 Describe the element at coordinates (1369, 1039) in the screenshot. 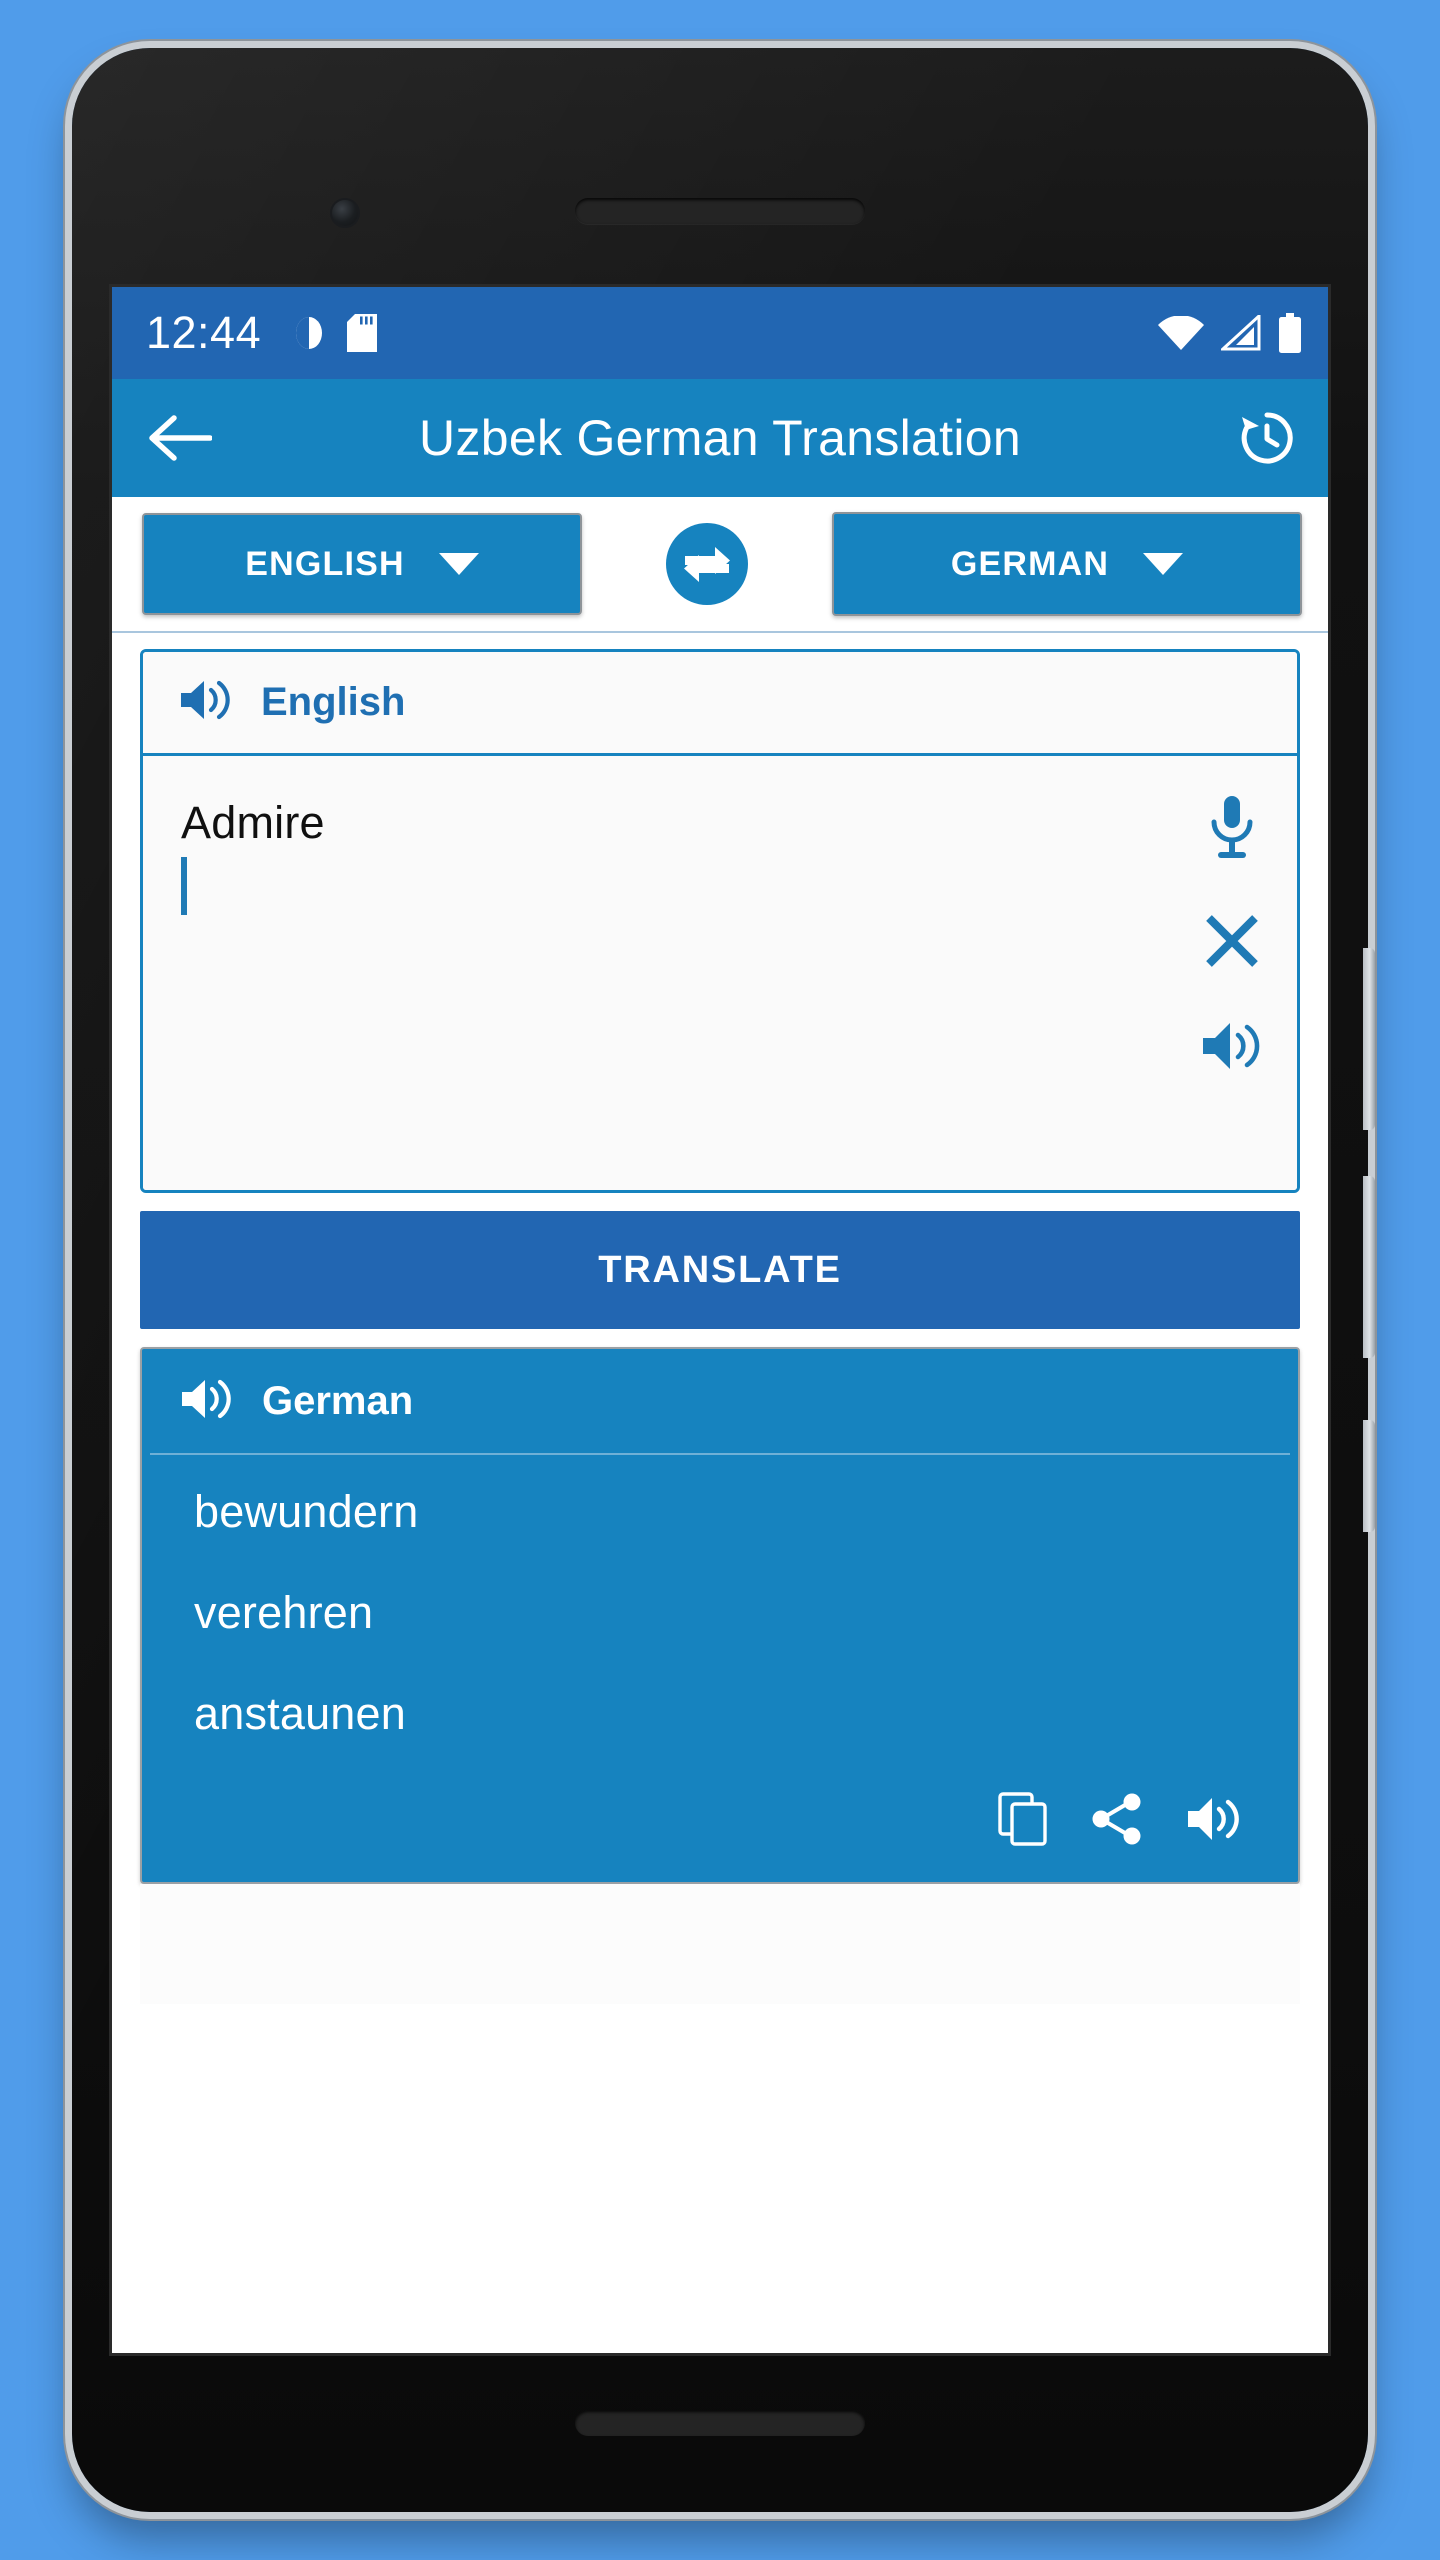

I see `volume-up-button` at that location.